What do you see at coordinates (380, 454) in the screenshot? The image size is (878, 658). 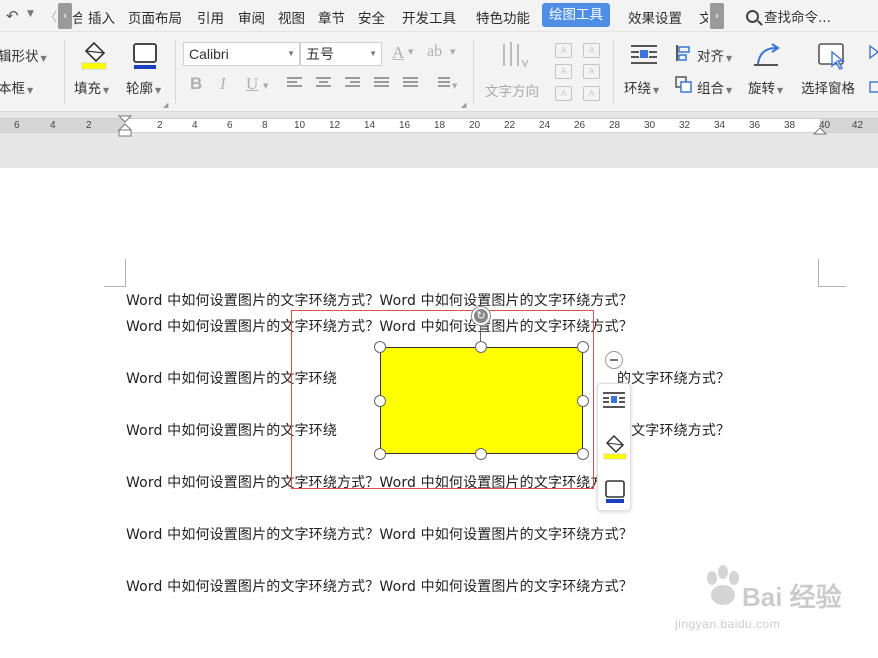 I see `resize-handle-bottom-left` at bounding box center [380, 454].